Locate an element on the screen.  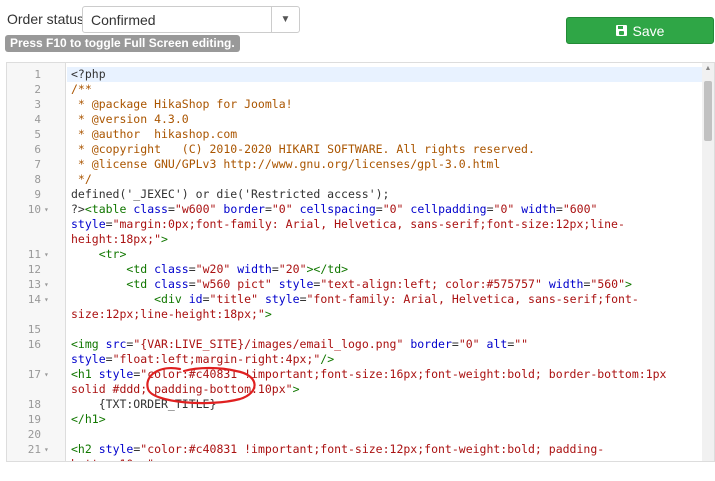
code-token: <img is located at coordinates (85, 344).